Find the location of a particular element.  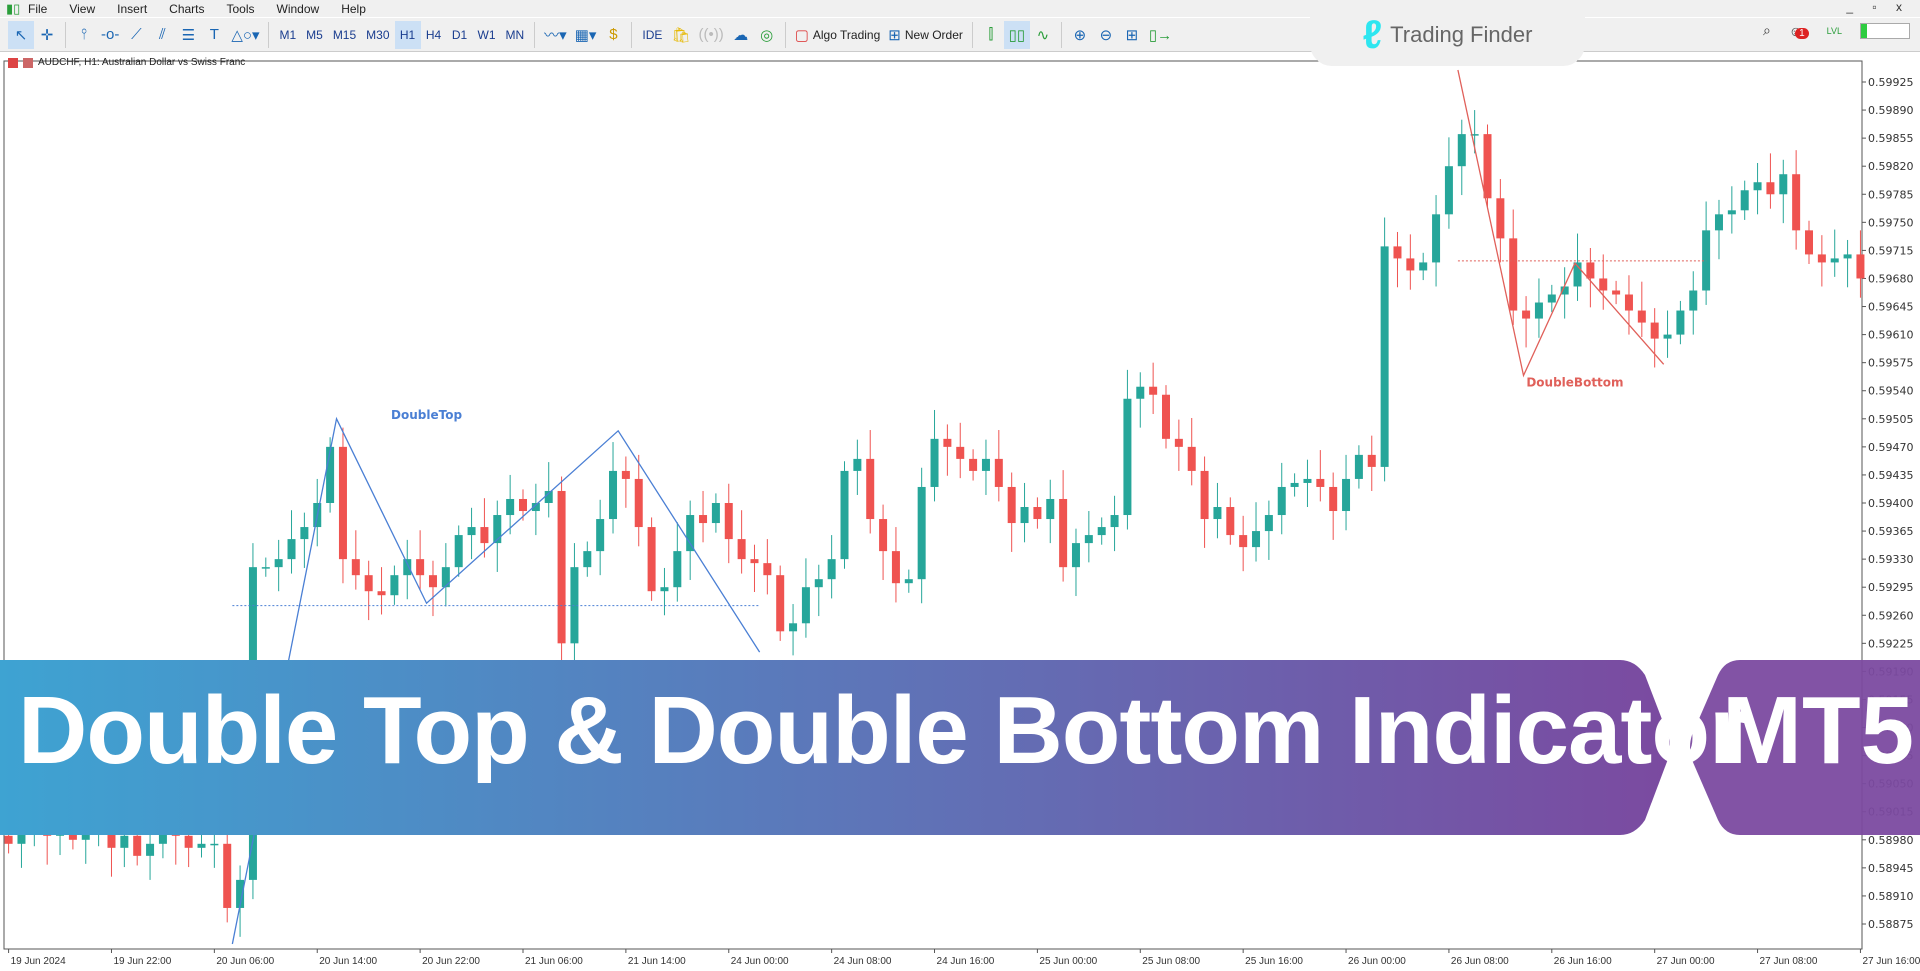

toolbar-right: ⌕ ☺1 LVL is located at coordinates (1836, 30).